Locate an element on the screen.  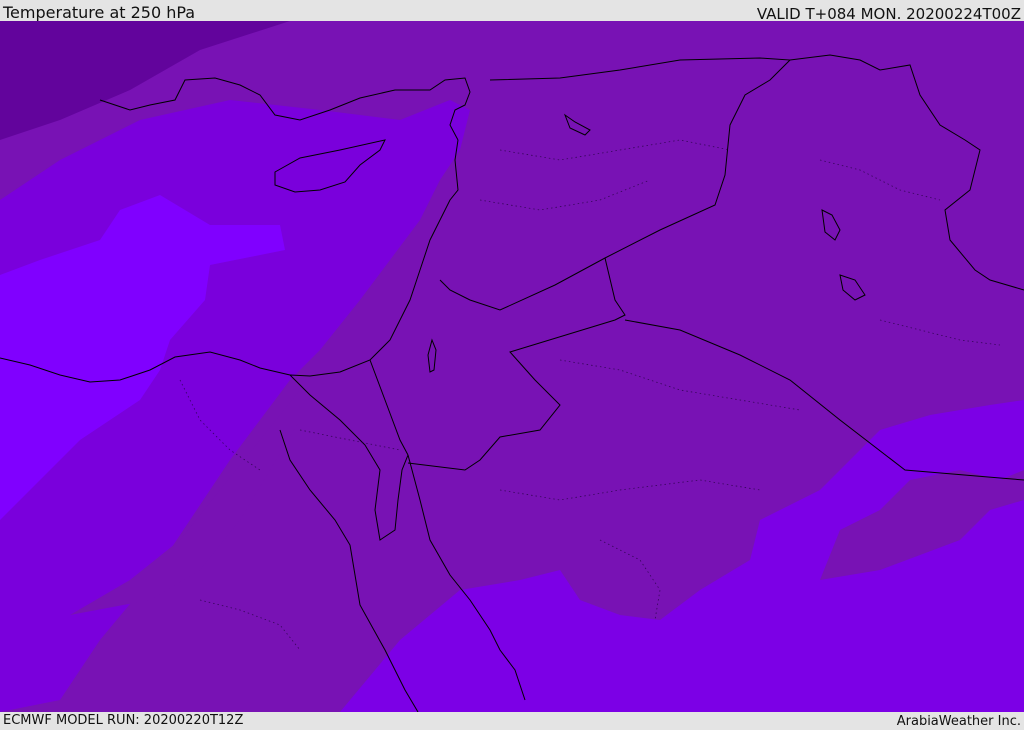
map-title: Temperature at 250 hPa is located at coordinates (99, 12).